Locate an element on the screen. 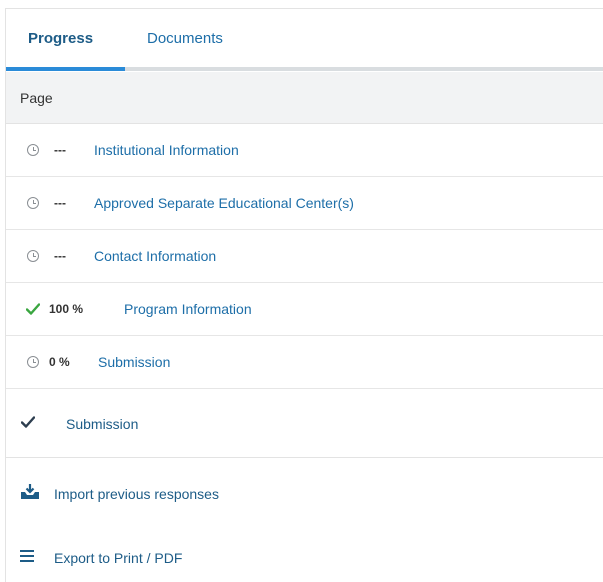  page-link-approved-separate-educational-centers: Approved Separate Educational Center(s) is located at coordinates (224, 203).